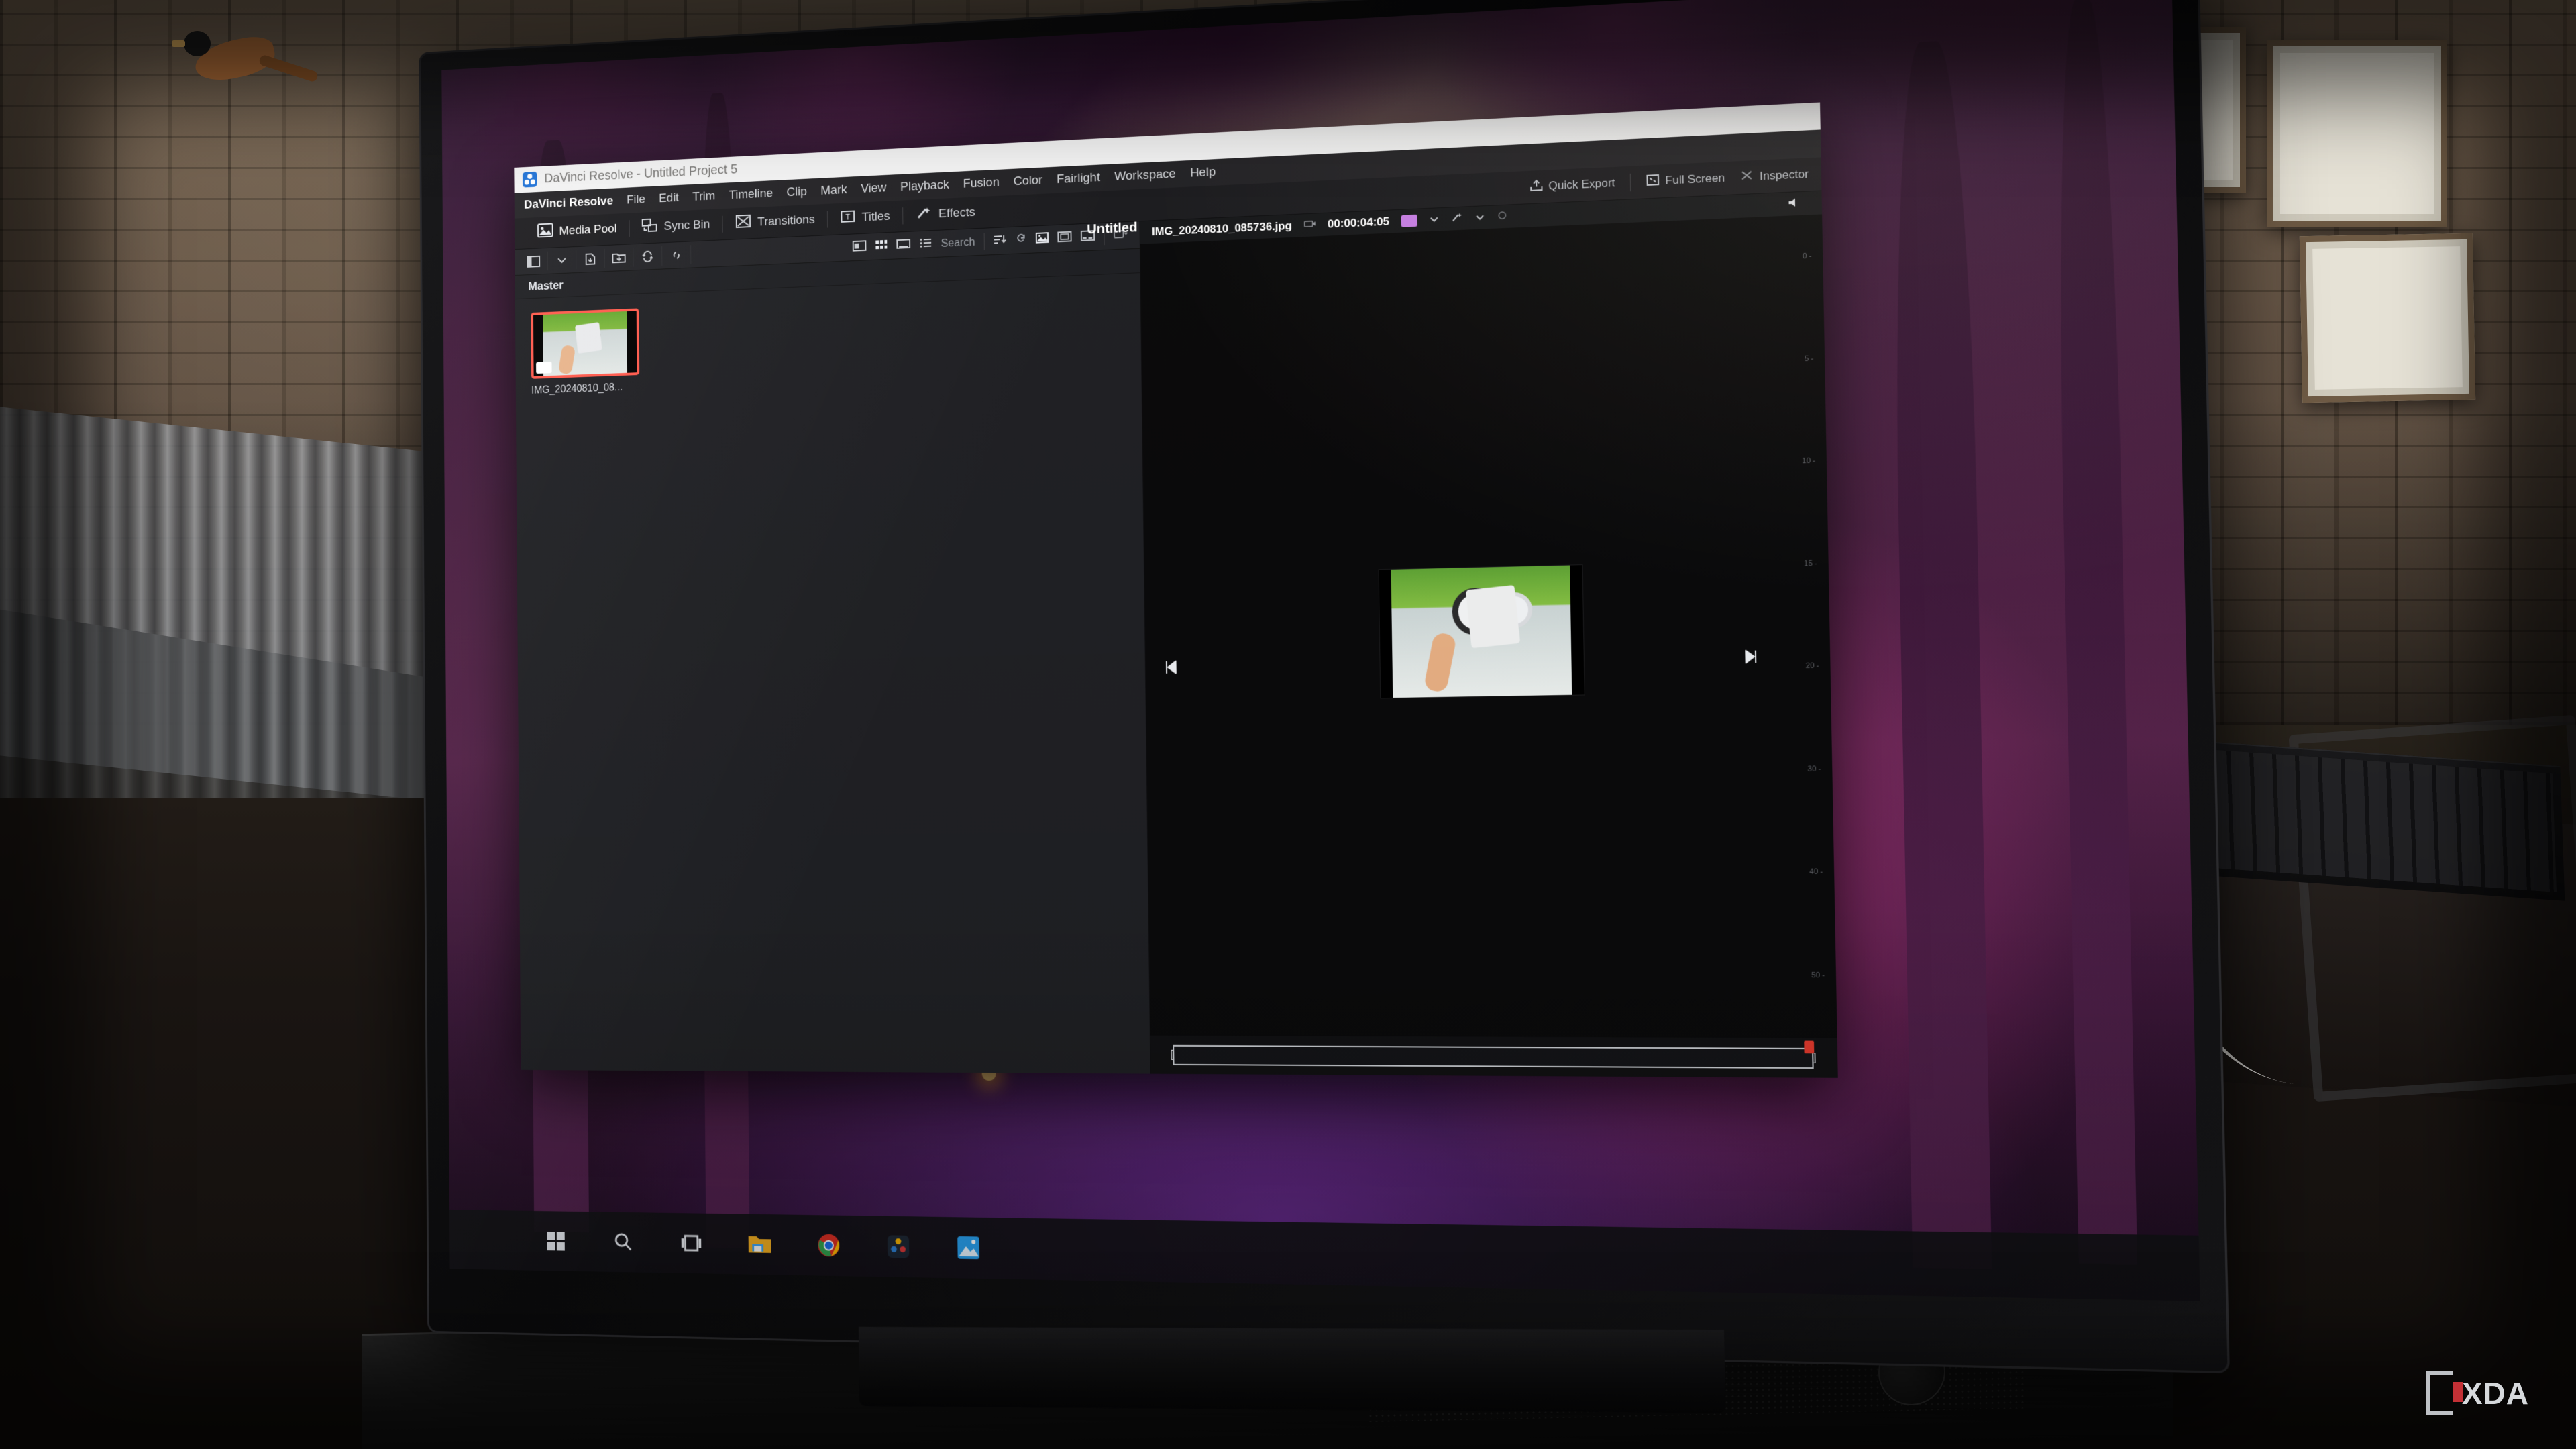 This screenshot has height=1449, width=2576. I want to click on tool-sync-bin-label: Sync Bin, so click(686, 225).